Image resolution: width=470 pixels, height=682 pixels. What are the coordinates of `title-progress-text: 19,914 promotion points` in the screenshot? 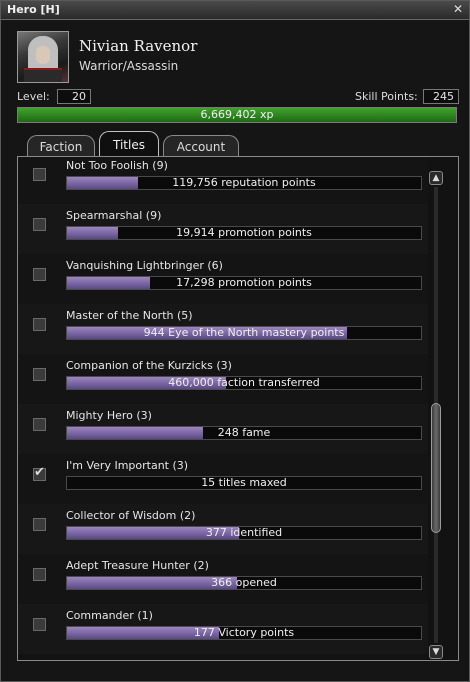 It's located at (244, 232).